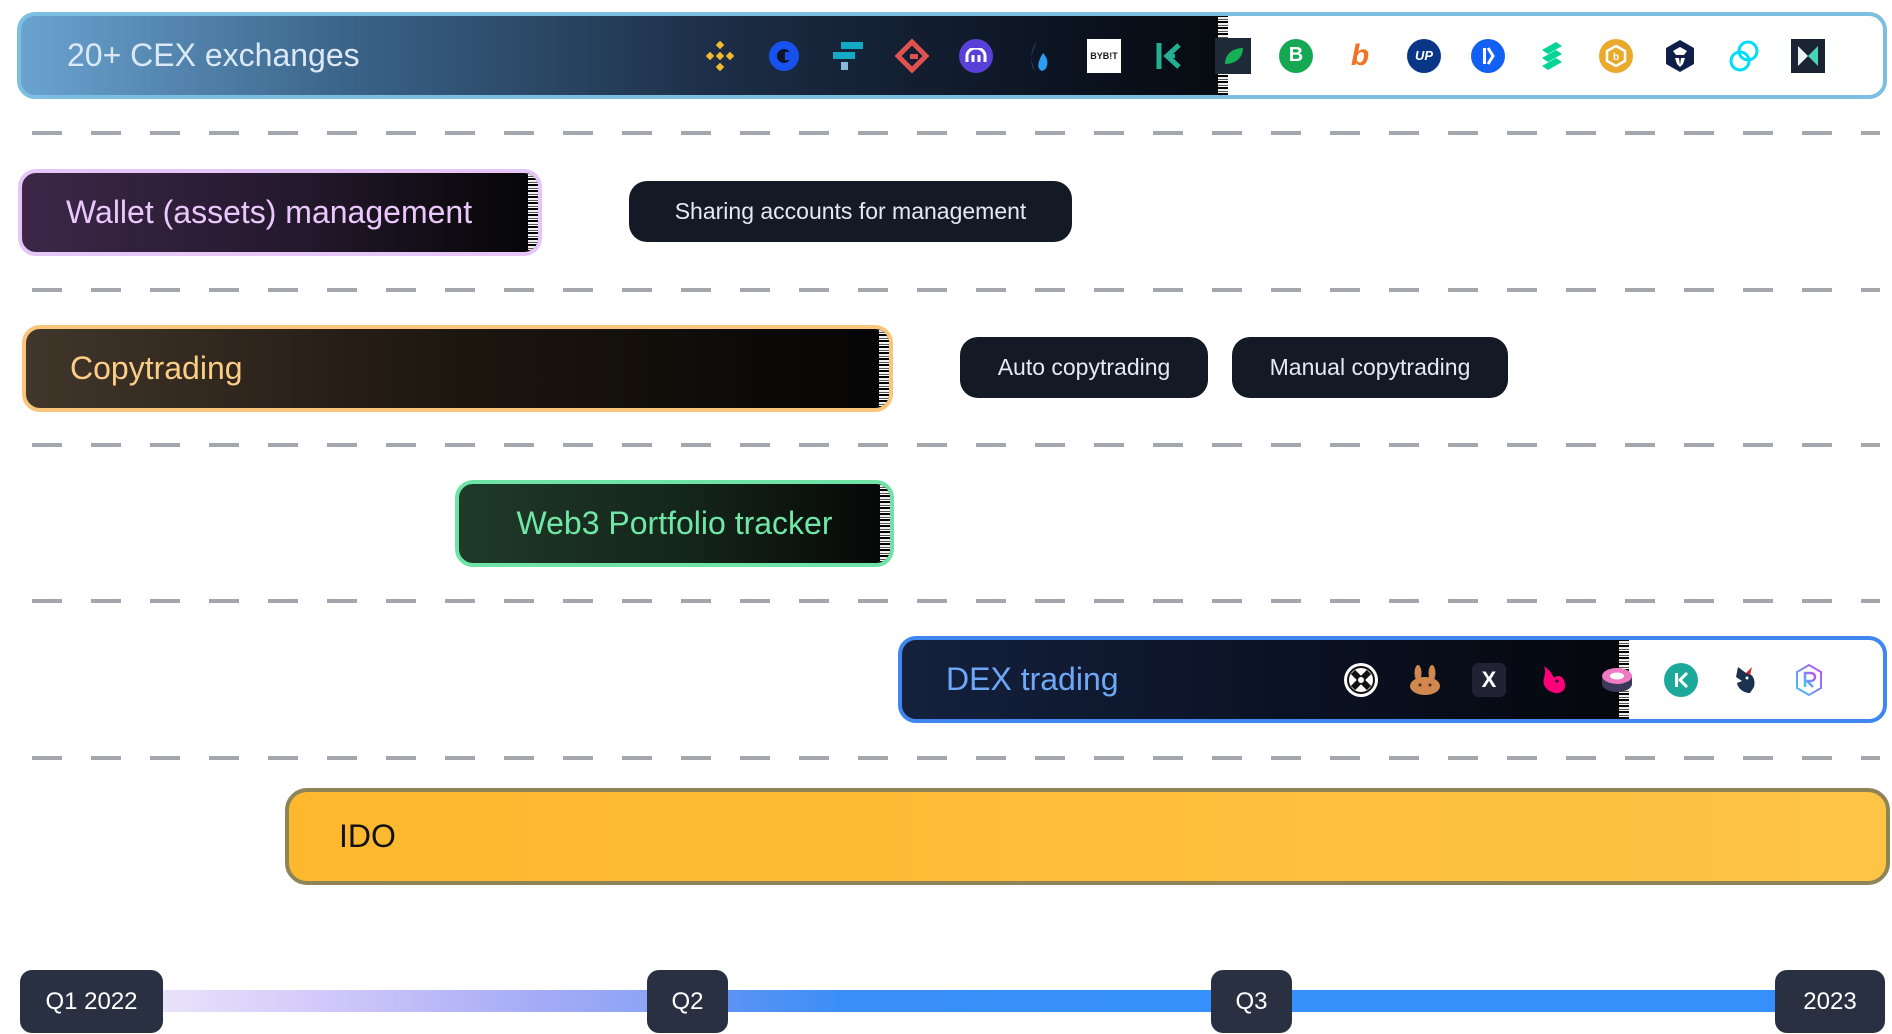  Describe the element at coordinates (213, 55) in the screenshot. I see `cex-label: 20+ CEX exchanges` at that location.